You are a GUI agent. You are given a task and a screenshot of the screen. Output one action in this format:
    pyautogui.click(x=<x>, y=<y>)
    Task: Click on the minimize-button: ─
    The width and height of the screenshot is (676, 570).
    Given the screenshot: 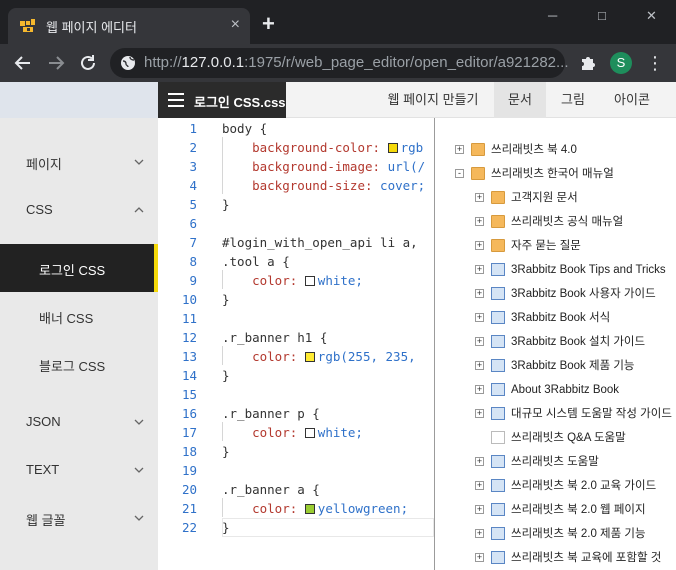 What is the action you would take?
    pyautogui.click(x=552, y=15)
    